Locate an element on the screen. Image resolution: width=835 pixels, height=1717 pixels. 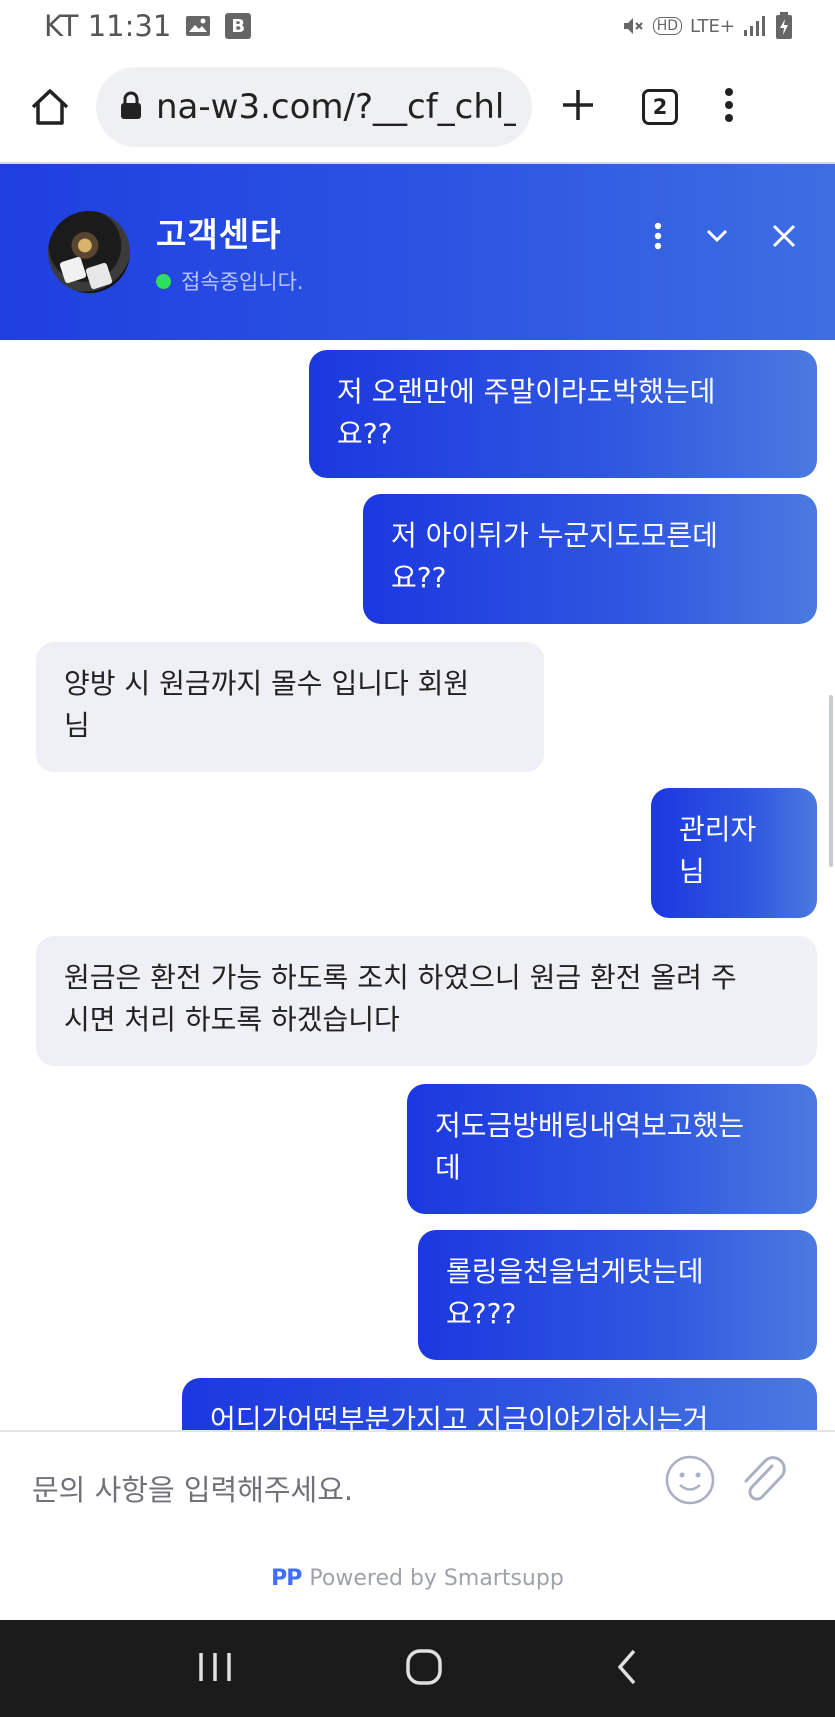
b-badge-icon: B is located at coordinates (238, 26).